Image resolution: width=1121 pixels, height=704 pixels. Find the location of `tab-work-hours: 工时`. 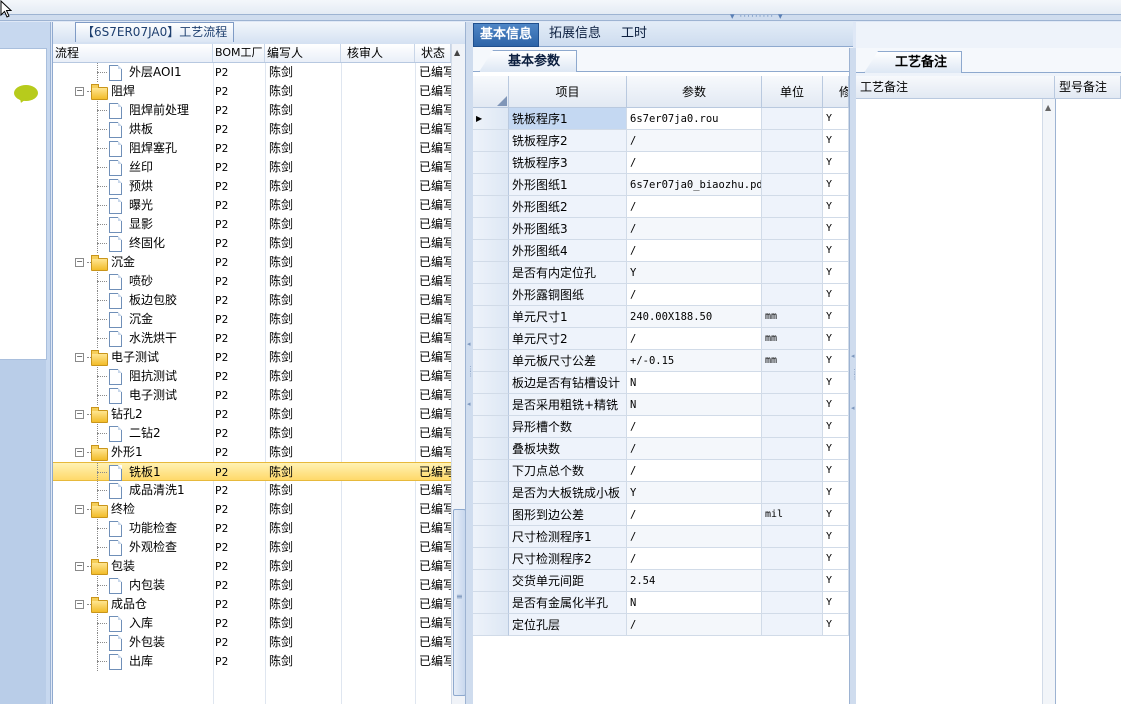

tab-work-hours: 工时 is located at coordinates (634, 34).